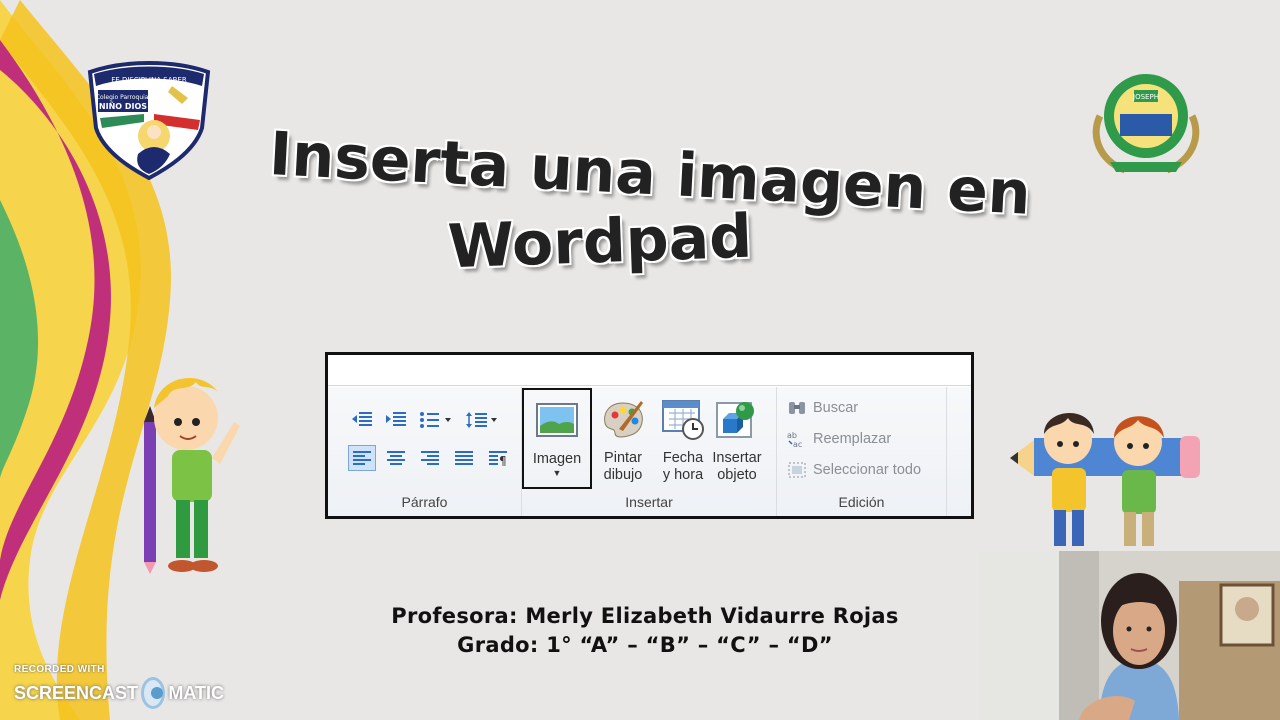 Image resolution: width=1280 pixels, height=720 pixels. Describe the element at coordinates (1129, 635) in the screenshot. I see `webcam-video-feed` at that location.